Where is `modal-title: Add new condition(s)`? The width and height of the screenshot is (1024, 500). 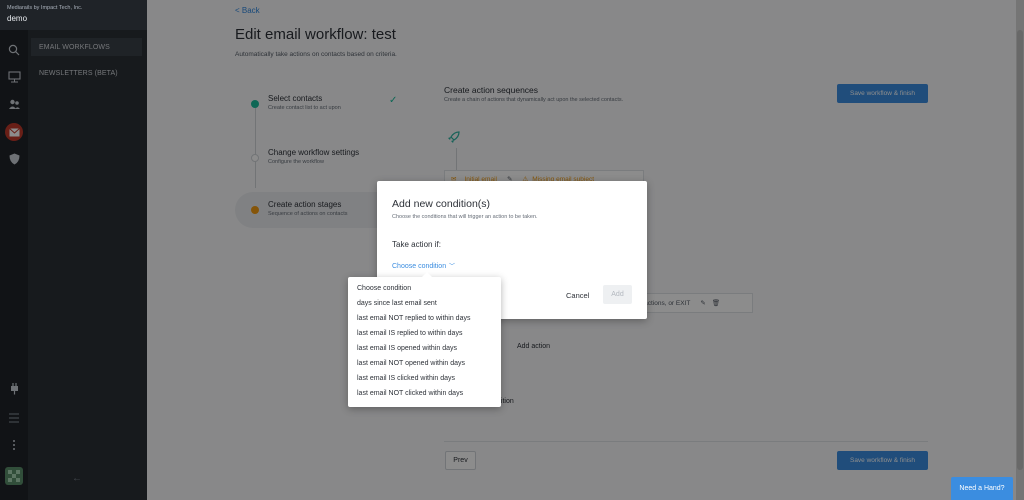 modal-title: Add new condition(s) is located at coordinates (441, 204).